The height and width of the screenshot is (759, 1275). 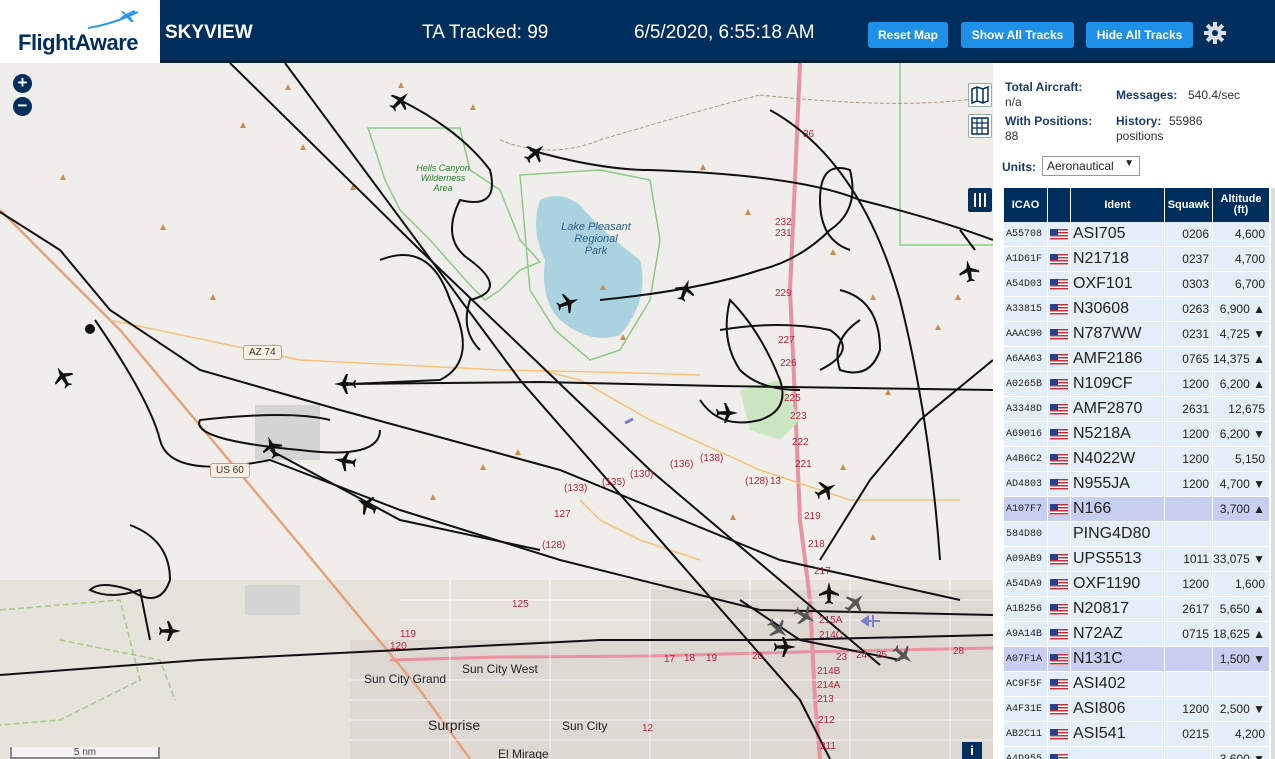 I want to click on table-row: A9A14B N72AZ 0715 18,625 ▲, so click(x=1137, y=634).